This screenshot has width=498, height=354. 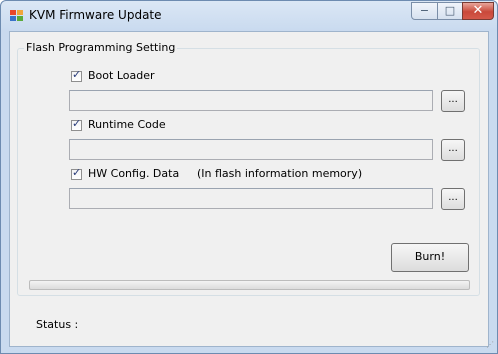 What do you see at coordinates (95, 15) in the screenshot?
I see `window-title: KVM Firmware Update` at bounding box center [95, 15].